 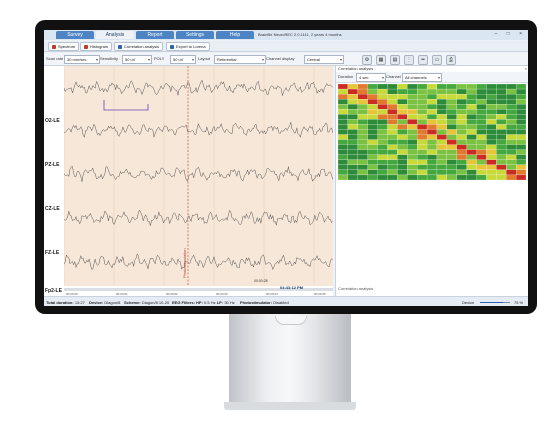 What do you see at coordinates (195, 35) in the screenshot?
I see `tab-settings: Settings` at bounding box center [195, 35].